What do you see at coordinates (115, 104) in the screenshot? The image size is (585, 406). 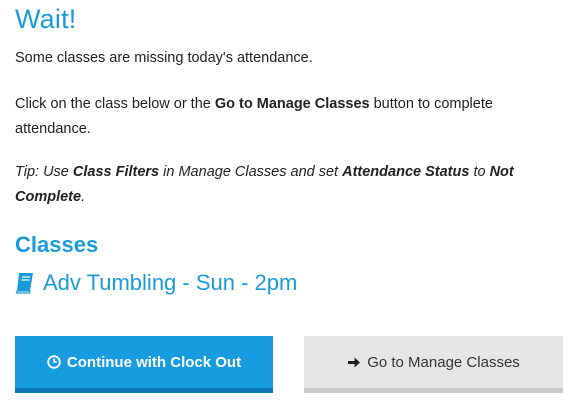 I see `instruction-prefix: Click on the class below or the` at bounding box center [115, 104].